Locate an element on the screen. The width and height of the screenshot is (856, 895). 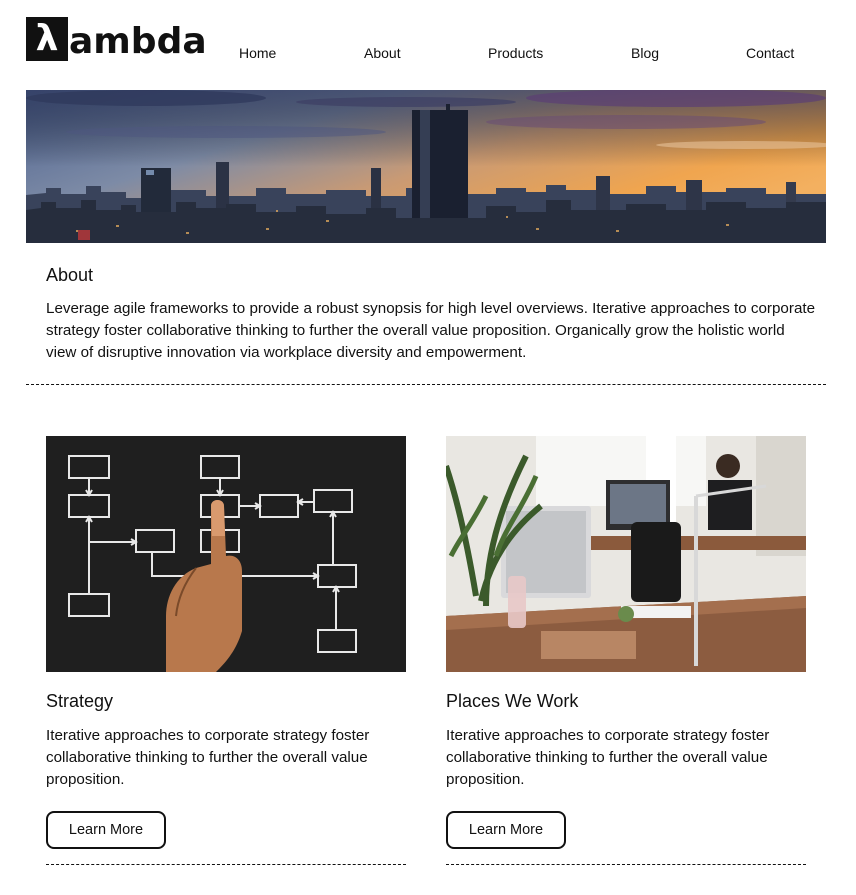
strategy-title: Strategy is located at coordinates (80, 701).